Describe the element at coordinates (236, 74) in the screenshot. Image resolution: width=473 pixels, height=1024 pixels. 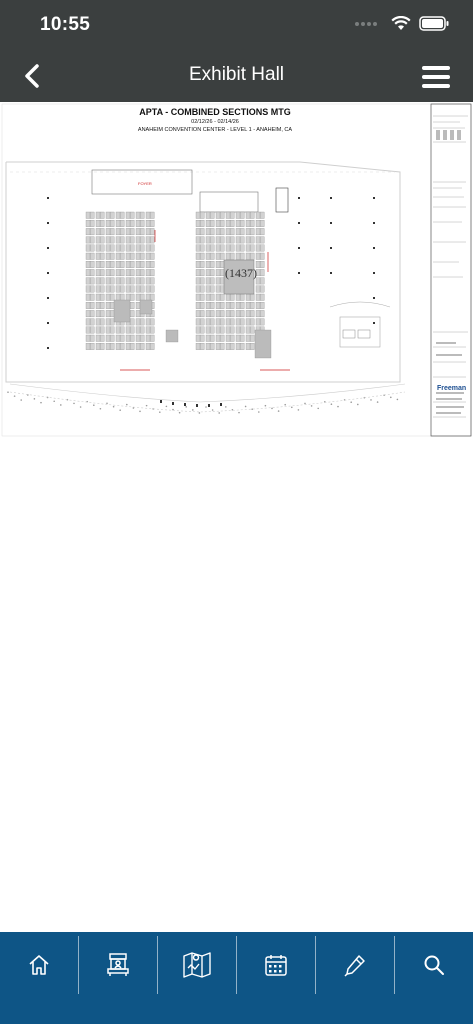
I see `page-title: Exhibit Hall` at that location.